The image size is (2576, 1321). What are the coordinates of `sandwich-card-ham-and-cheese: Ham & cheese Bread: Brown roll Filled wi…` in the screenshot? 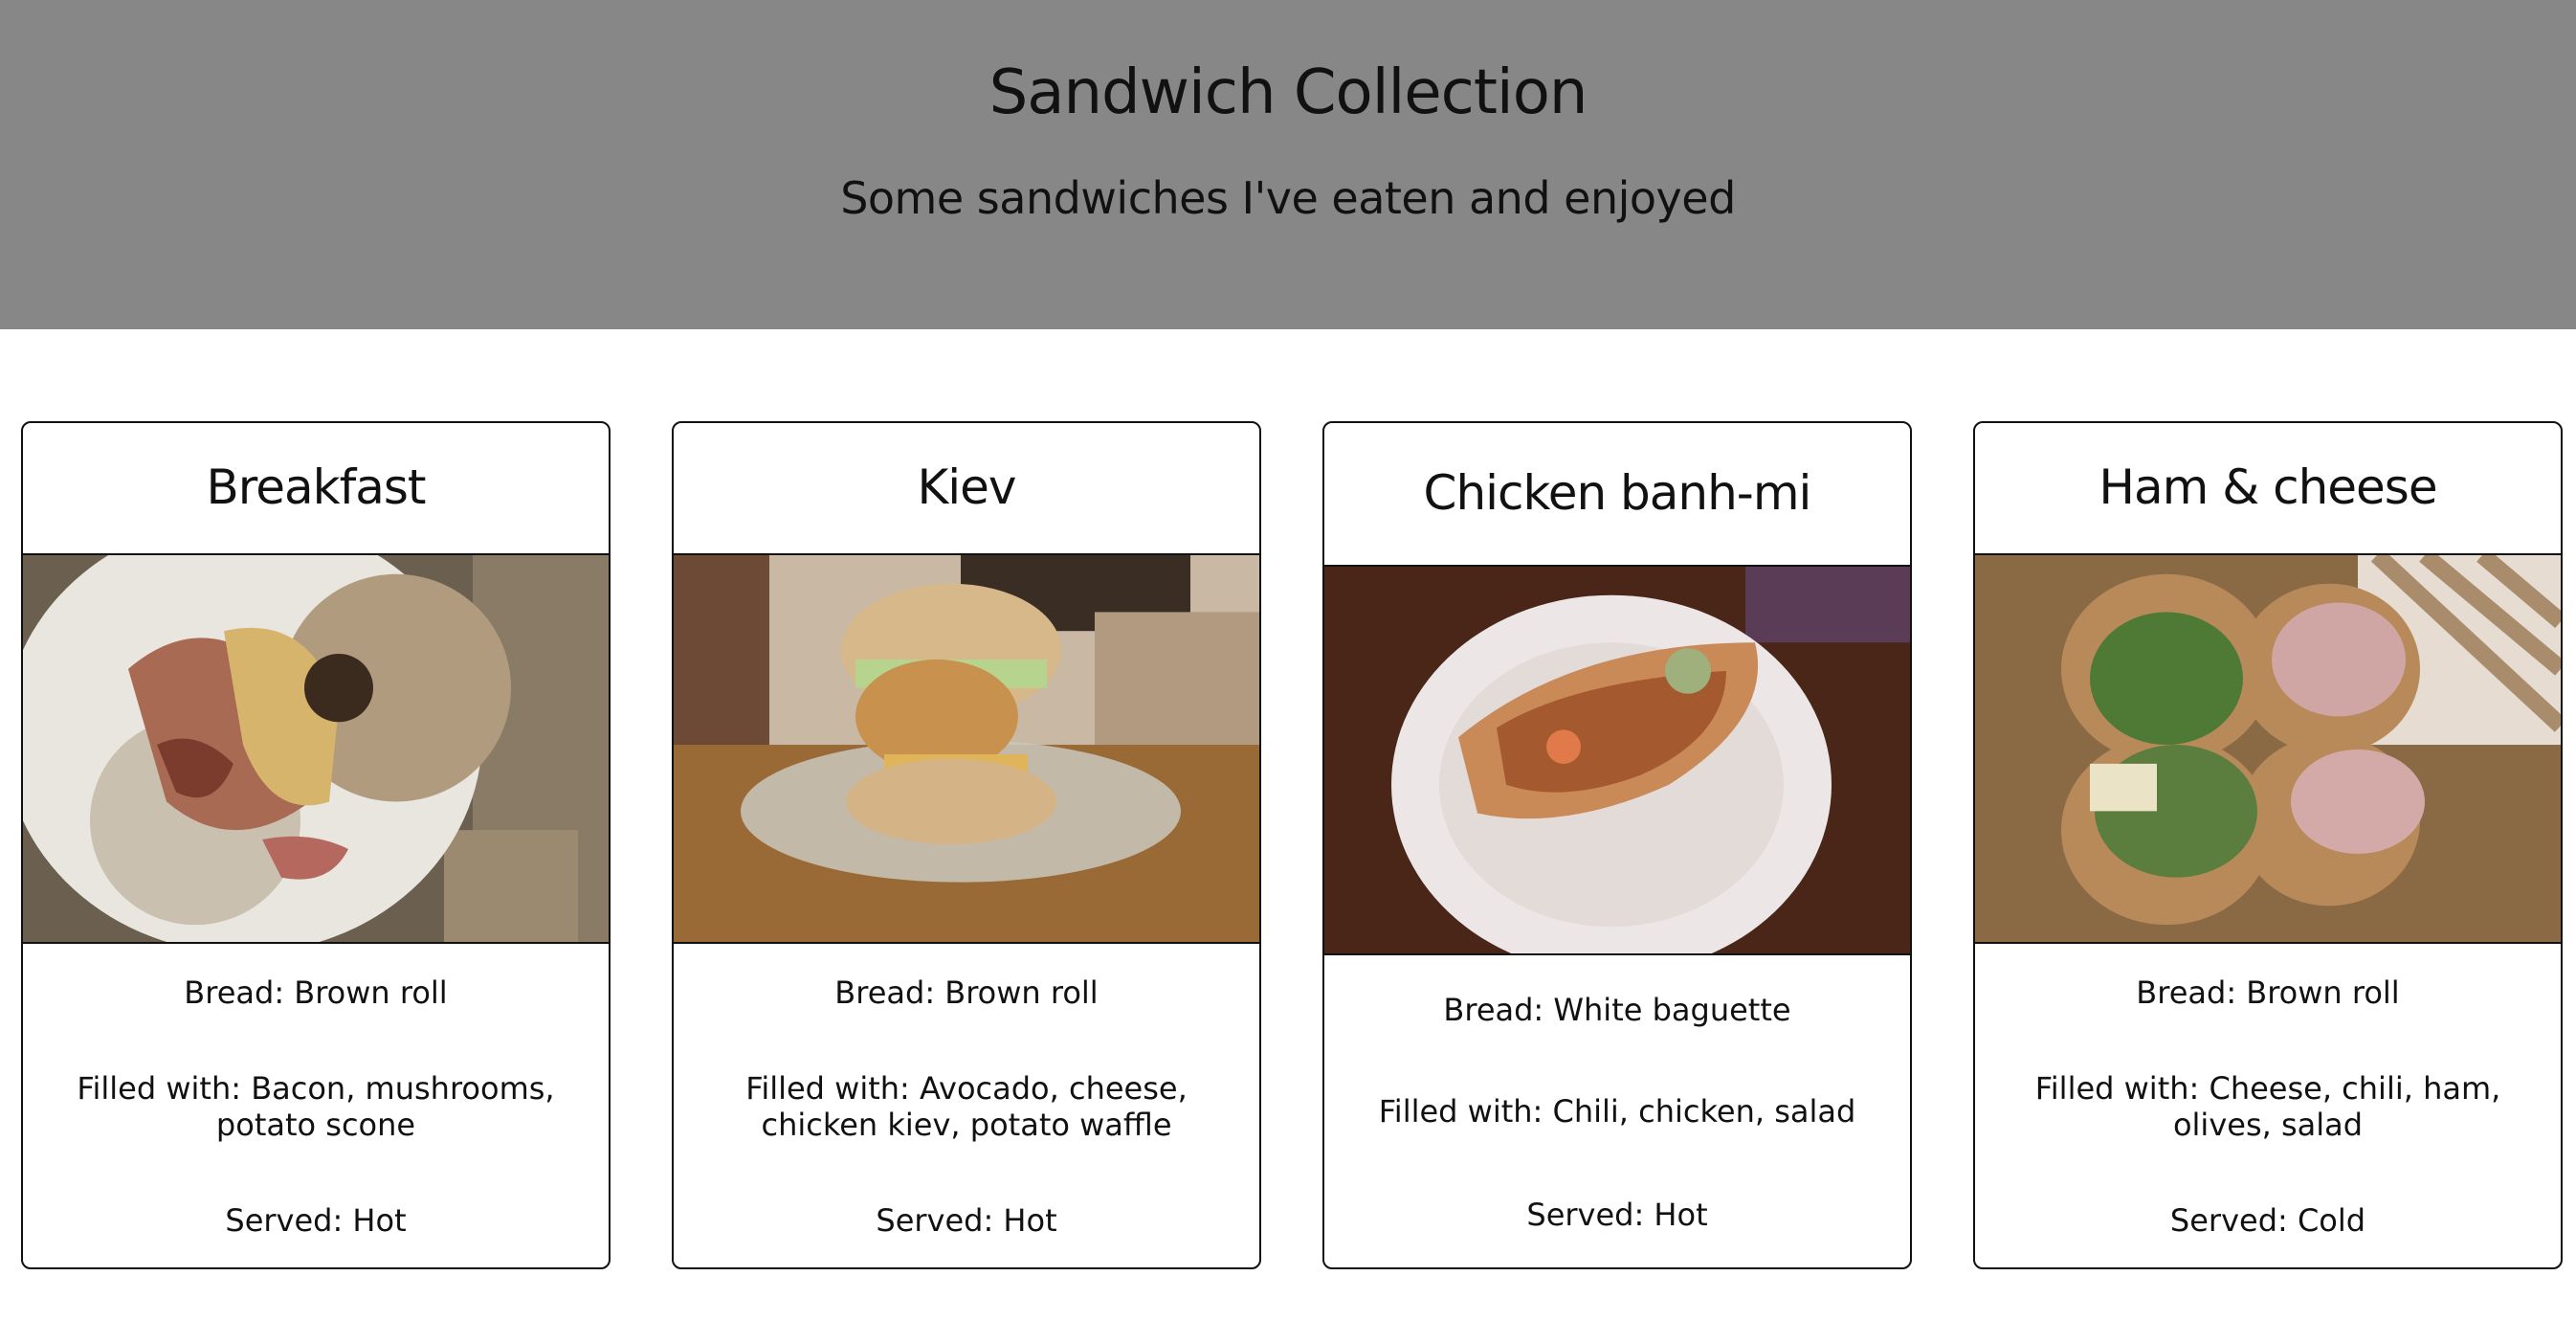 It's located at (2268, 845).